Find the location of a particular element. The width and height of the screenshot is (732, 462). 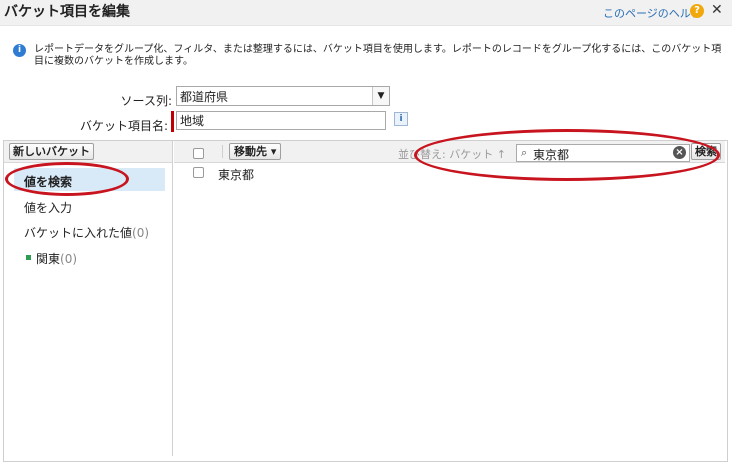

list-item: 東京都 is located at coordinates (236, 175).